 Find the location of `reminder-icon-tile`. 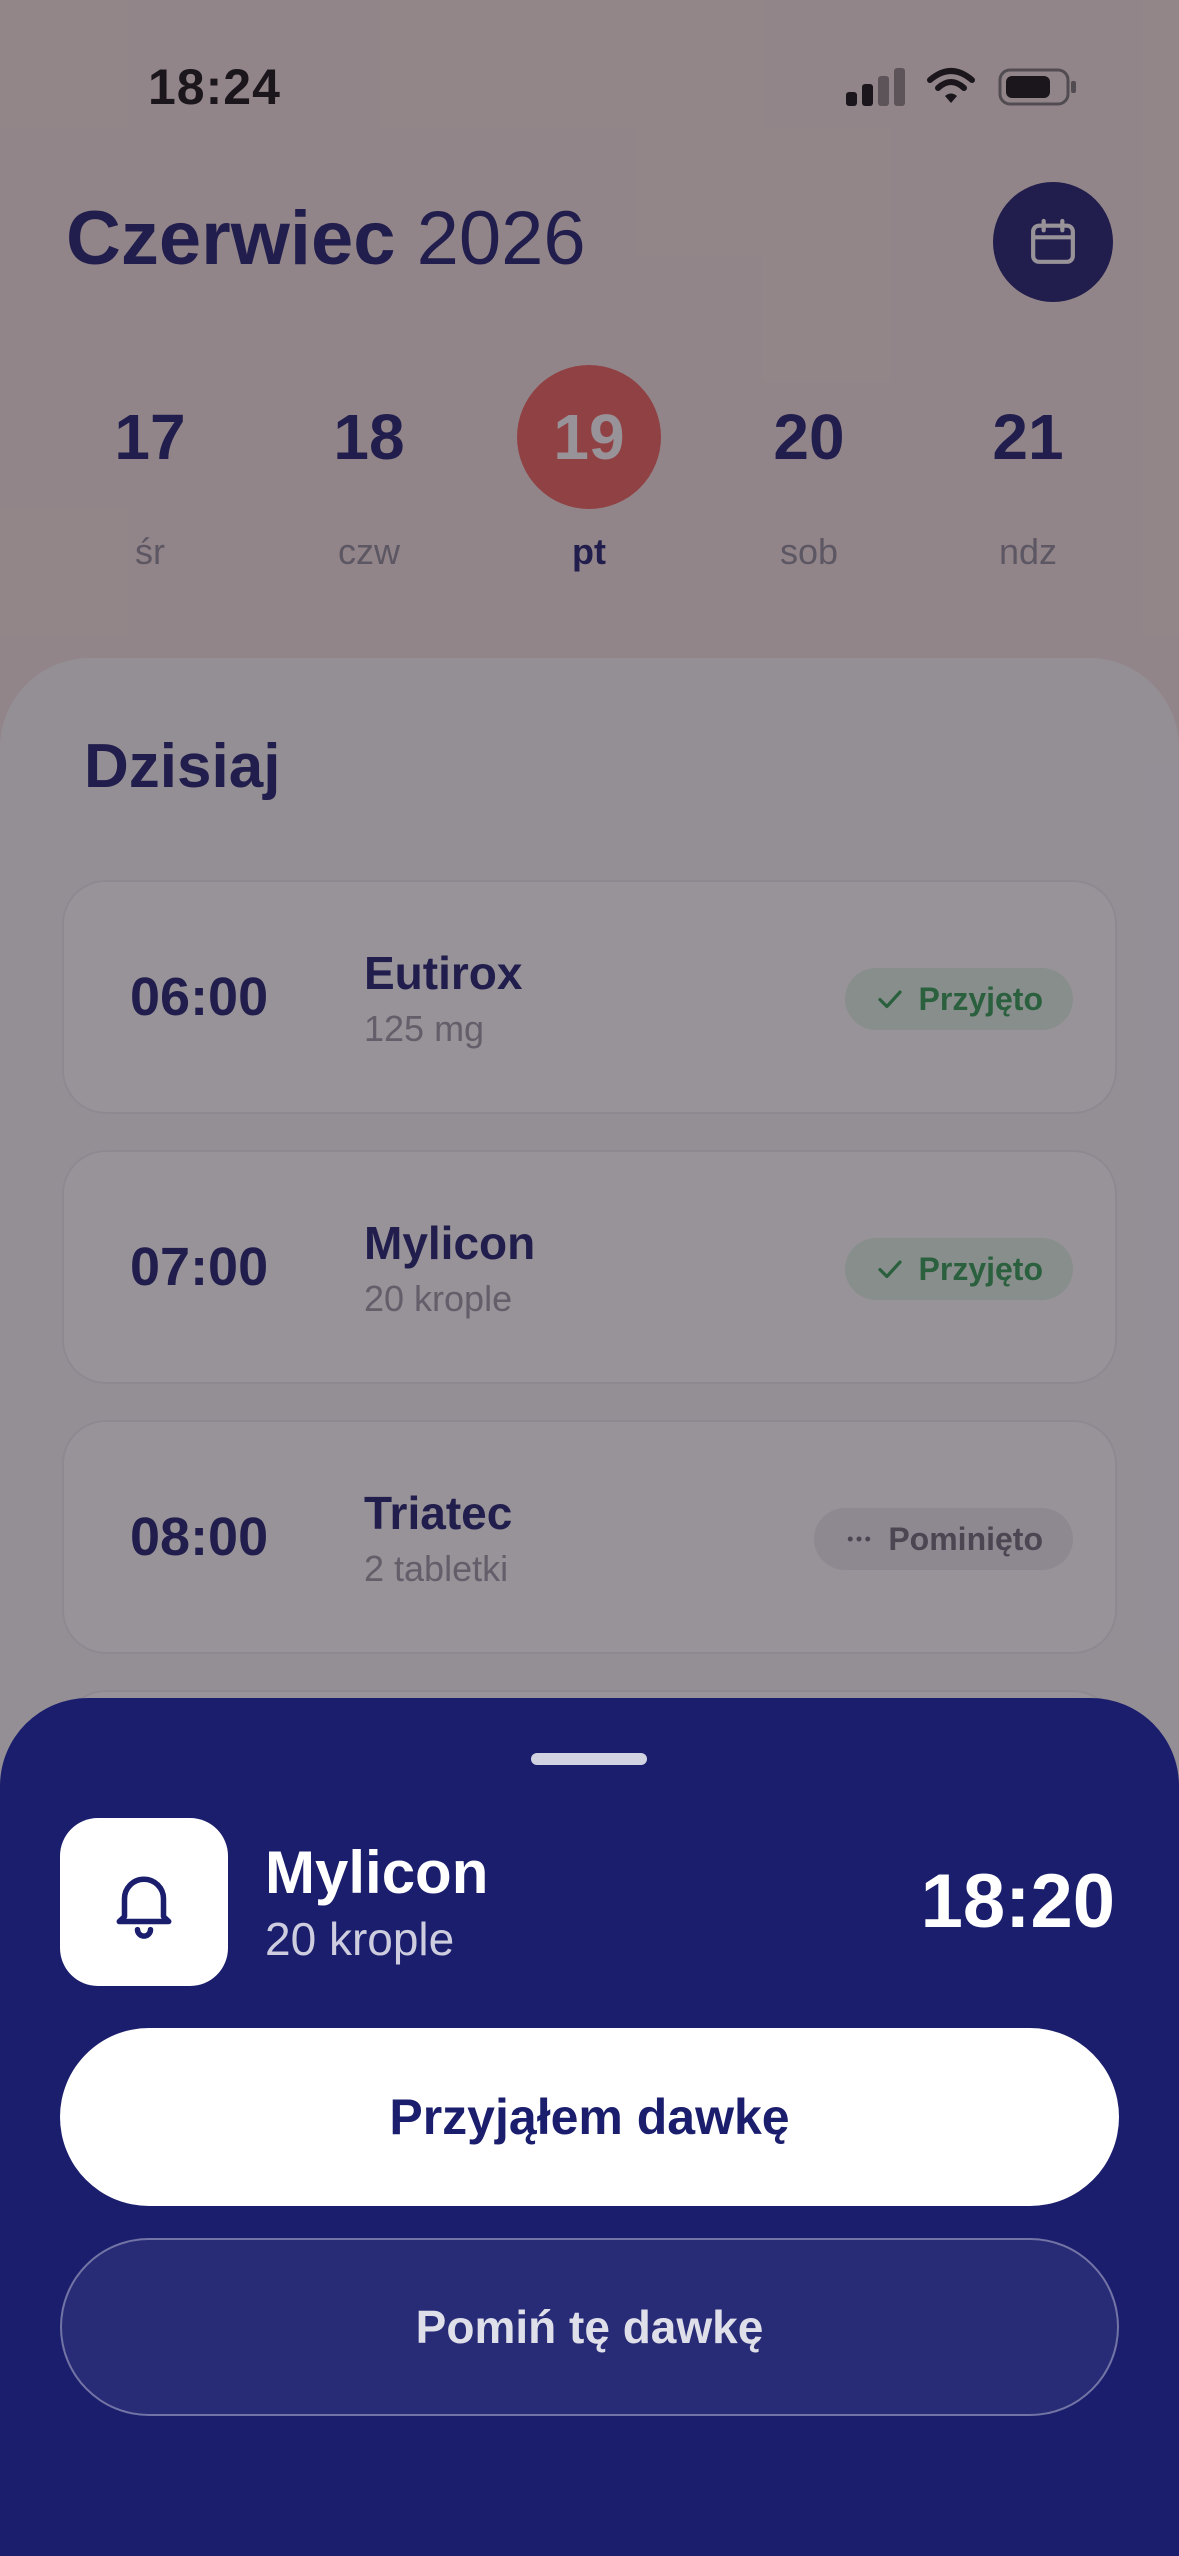

reminder-icon-tile is located at coordinates (144, 1902).